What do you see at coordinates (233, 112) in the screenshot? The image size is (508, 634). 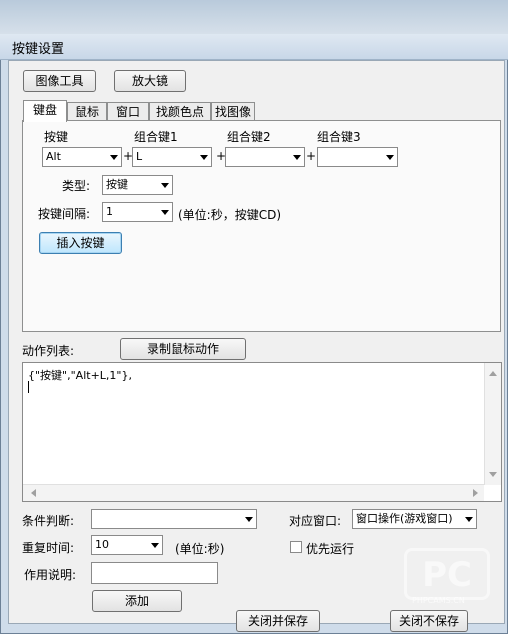 I see `tab-find-image: 找图像` at bounding box center [233, 112].